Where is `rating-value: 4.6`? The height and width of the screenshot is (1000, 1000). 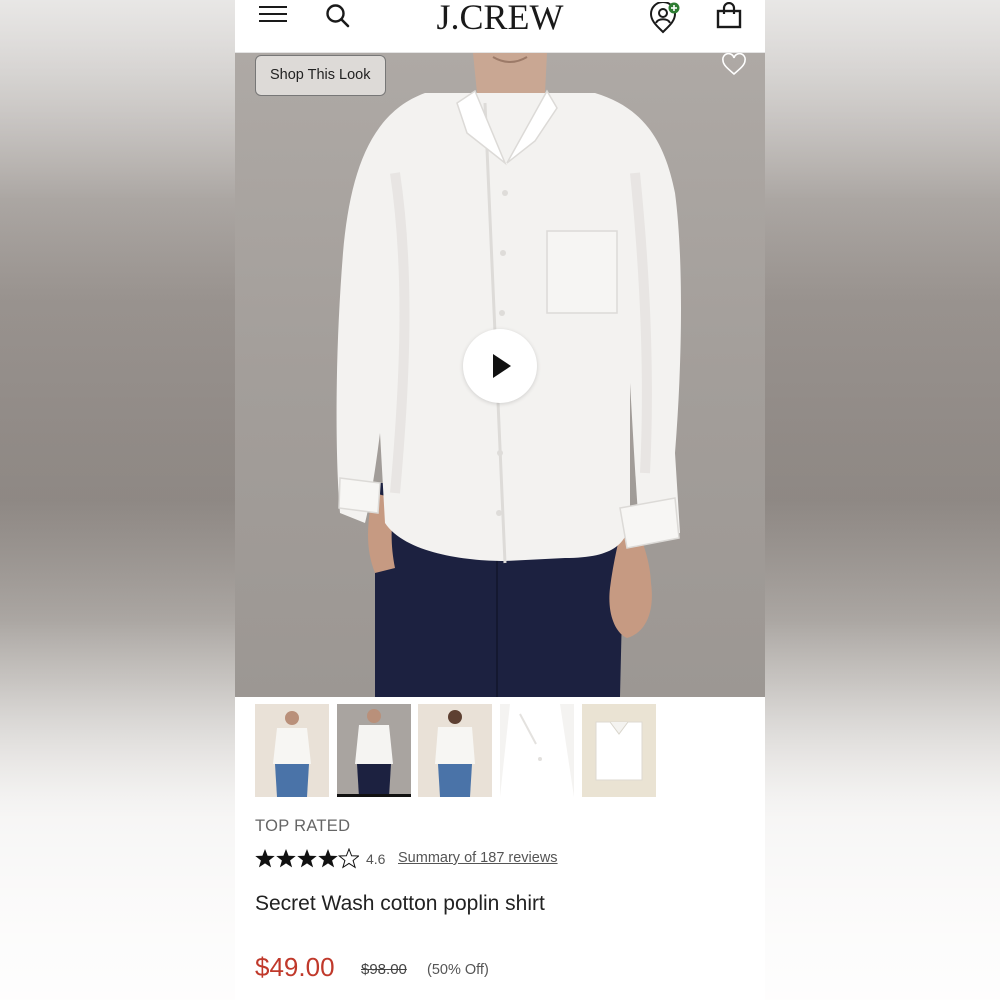
rating-value: 4.6 is located at coordinates (376, 859).